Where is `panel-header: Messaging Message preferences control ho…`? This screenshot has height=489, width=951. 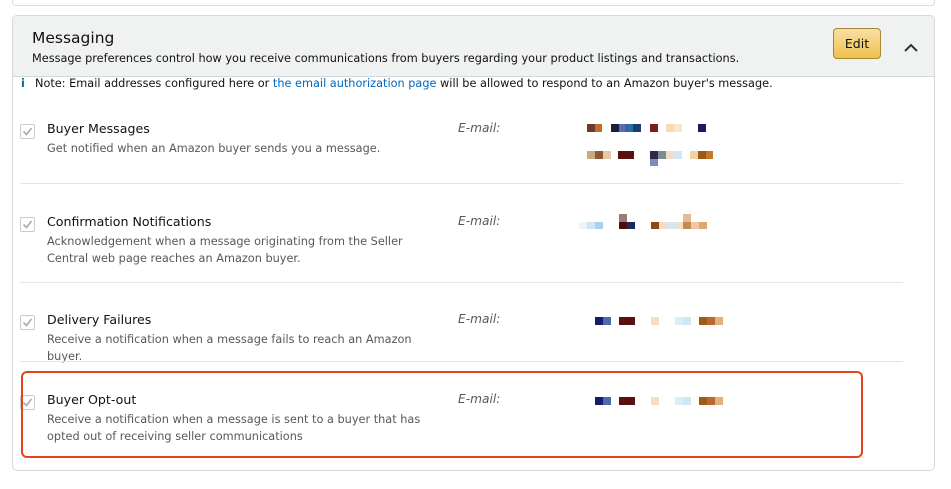
panel-header: Messaging Message preferences control ho… is located at coordinates (473, 46).